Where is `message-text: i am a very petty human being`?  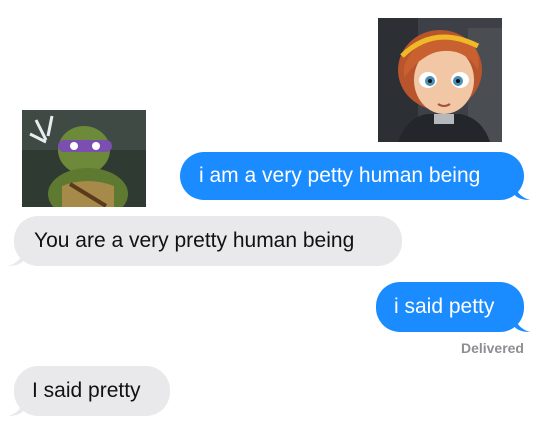 message-text: i am a very petty human being is located at coordinates (340, 175).